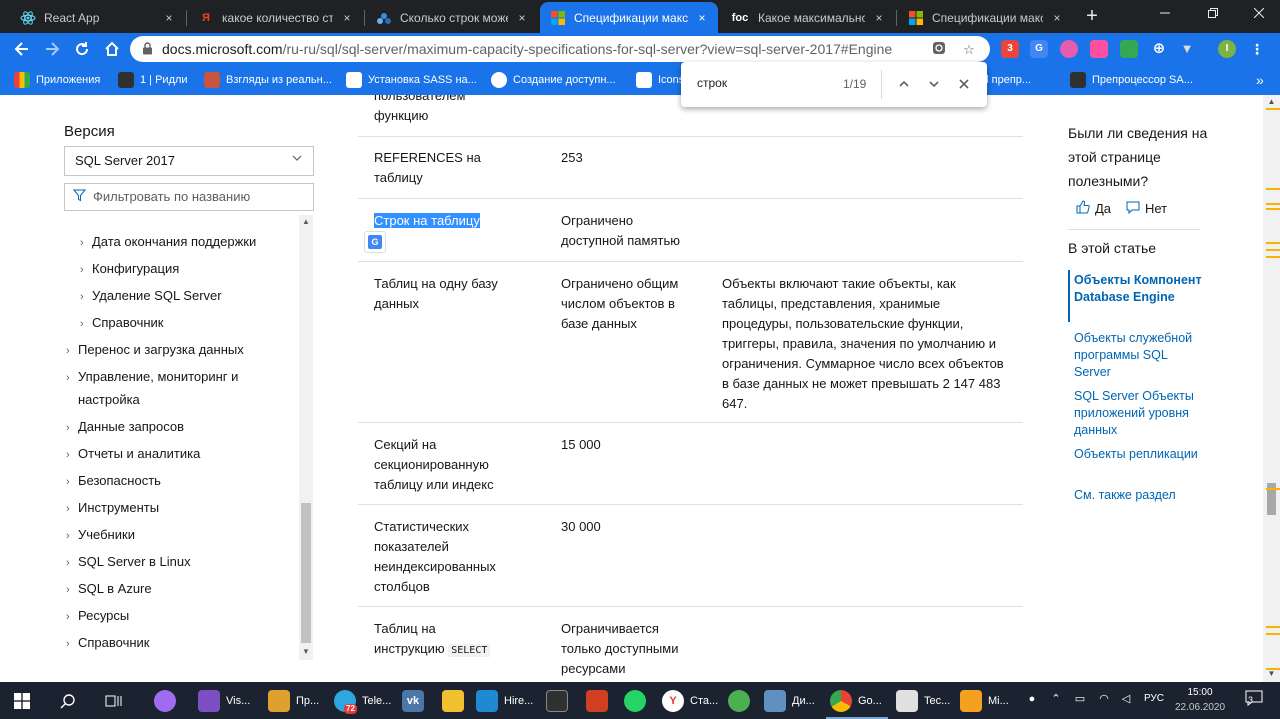 This screenshot has height=719, width=1280. What do you see at coordinates (128, 562) in the screenshot?
I see `toc-item: › SQL Server в Linux` at bounding box center [128, 562].